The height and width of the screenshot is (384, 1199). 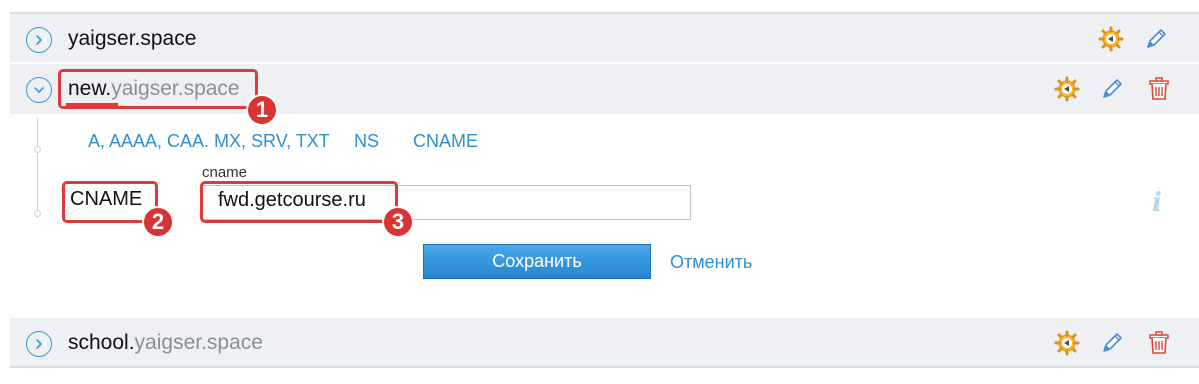 What do you see at coordinates (366, 141) in the screenshot?
I see `tab-ns: NS` at bounding box center [366, 141].